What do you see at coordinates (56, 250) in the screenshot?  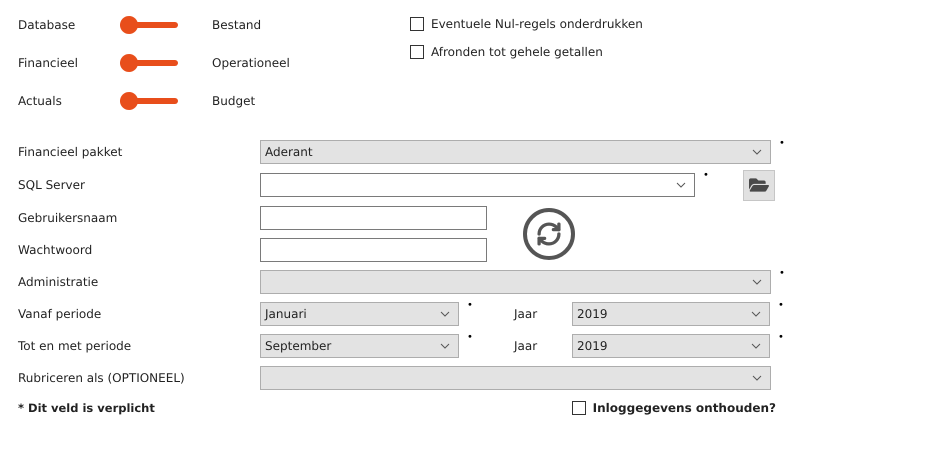 I see `field-label: Wachtwoord` at bounding box center [56, 250].